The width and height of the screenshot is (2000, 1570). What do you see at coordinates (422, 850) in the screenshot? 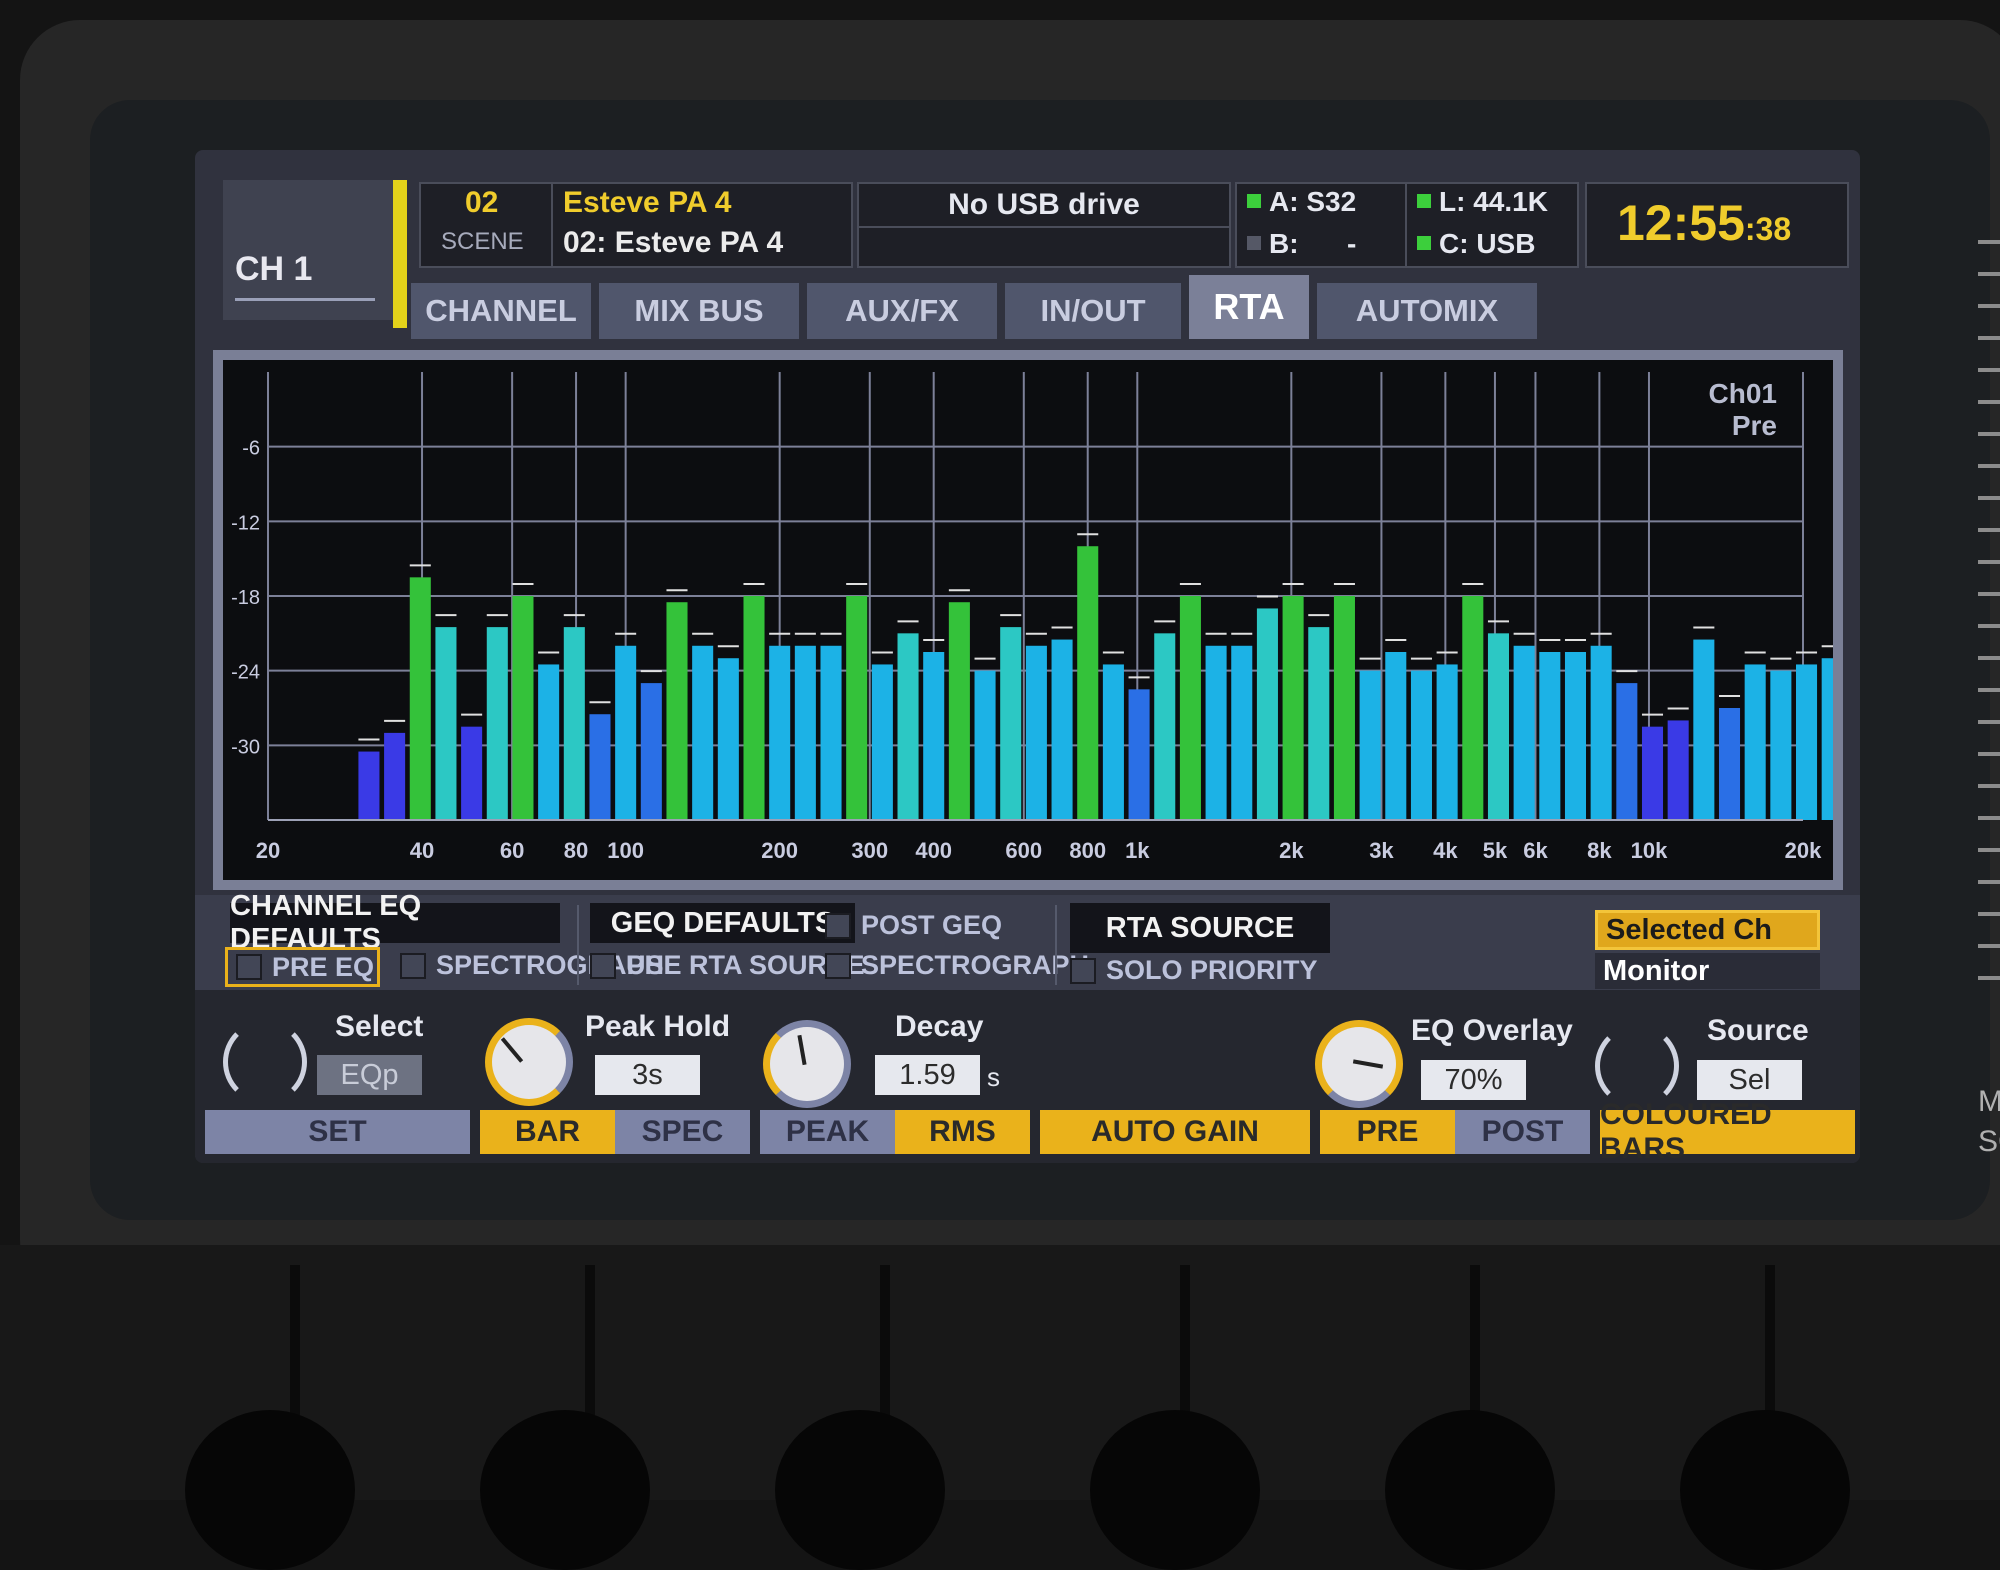
I see `x-tick-label: 40` at bounding box center [422, 850].